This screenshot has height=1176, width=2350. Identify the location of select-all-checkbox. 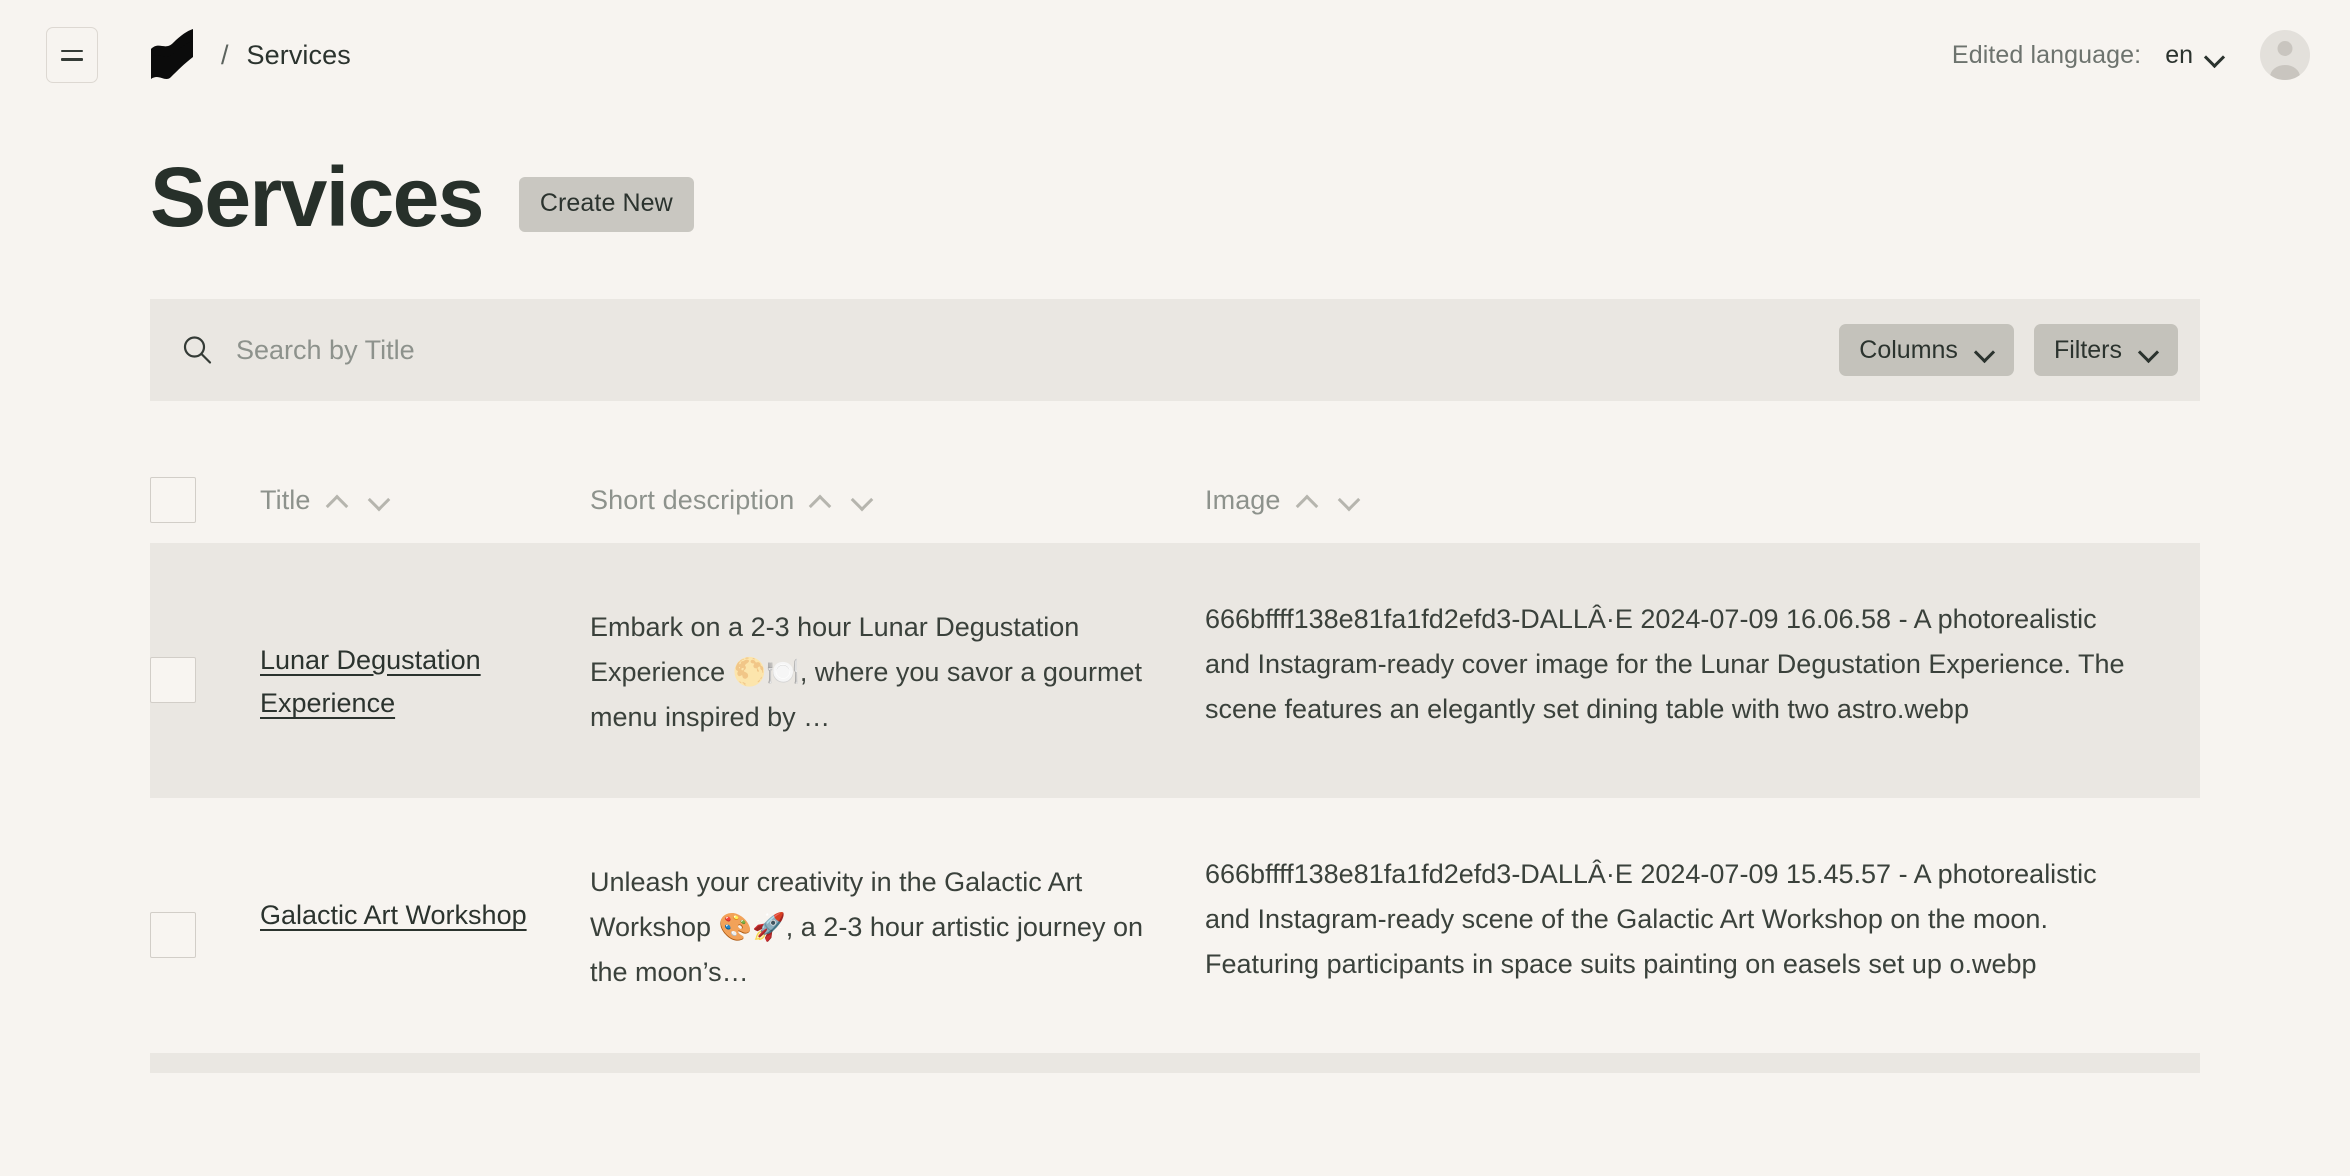
(173, 500).